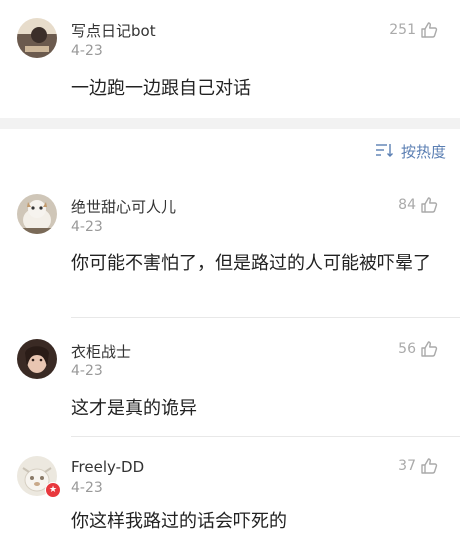  What do you see at coordinates (418, 466) in the screenshot?
I see `like-button: 37` at bounding box center [418, 466].